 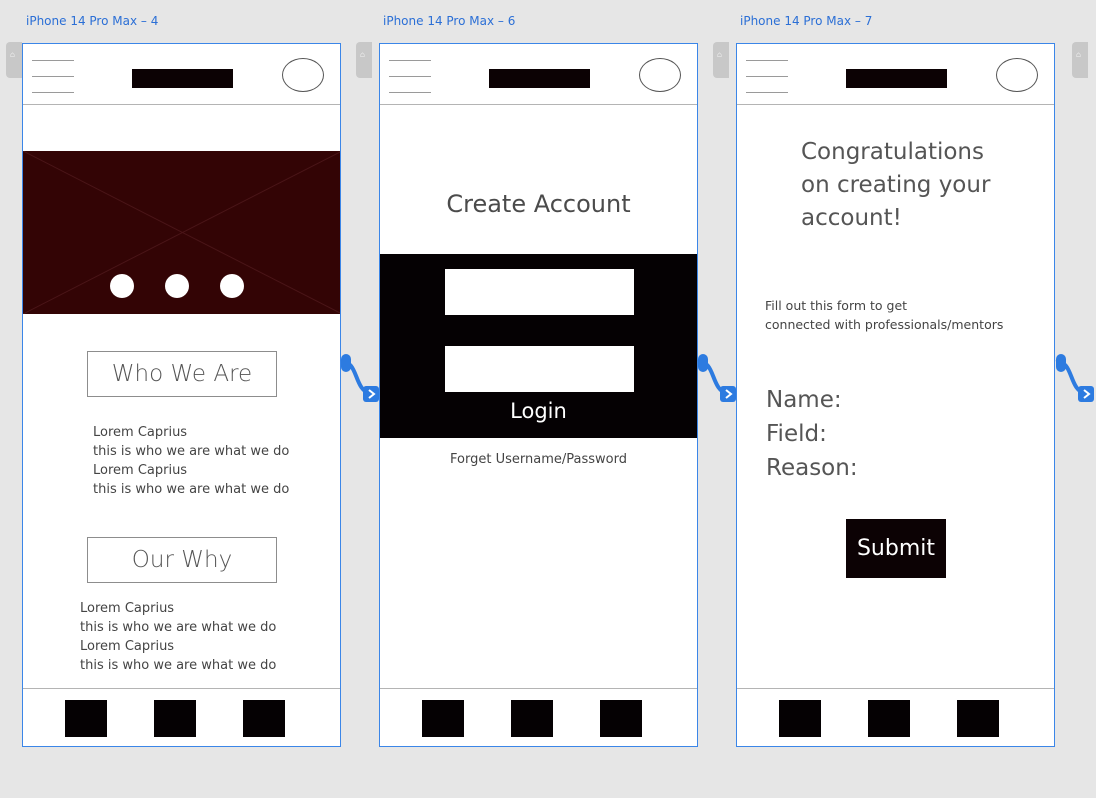 I want to click on hero-image-carousel, so click(x=181, y=232).